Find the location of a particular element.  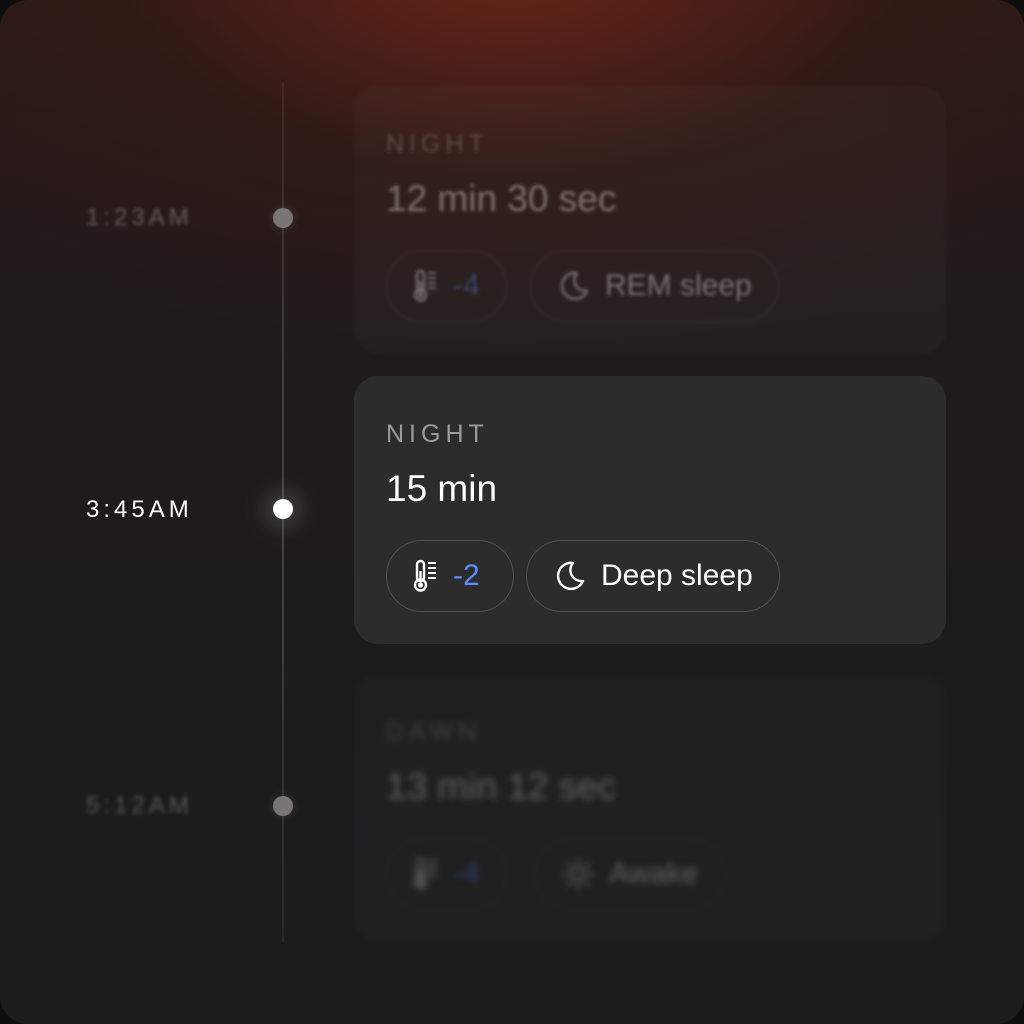

sleep-stage-chip: REM sleep is located at coordinates (654, 286).